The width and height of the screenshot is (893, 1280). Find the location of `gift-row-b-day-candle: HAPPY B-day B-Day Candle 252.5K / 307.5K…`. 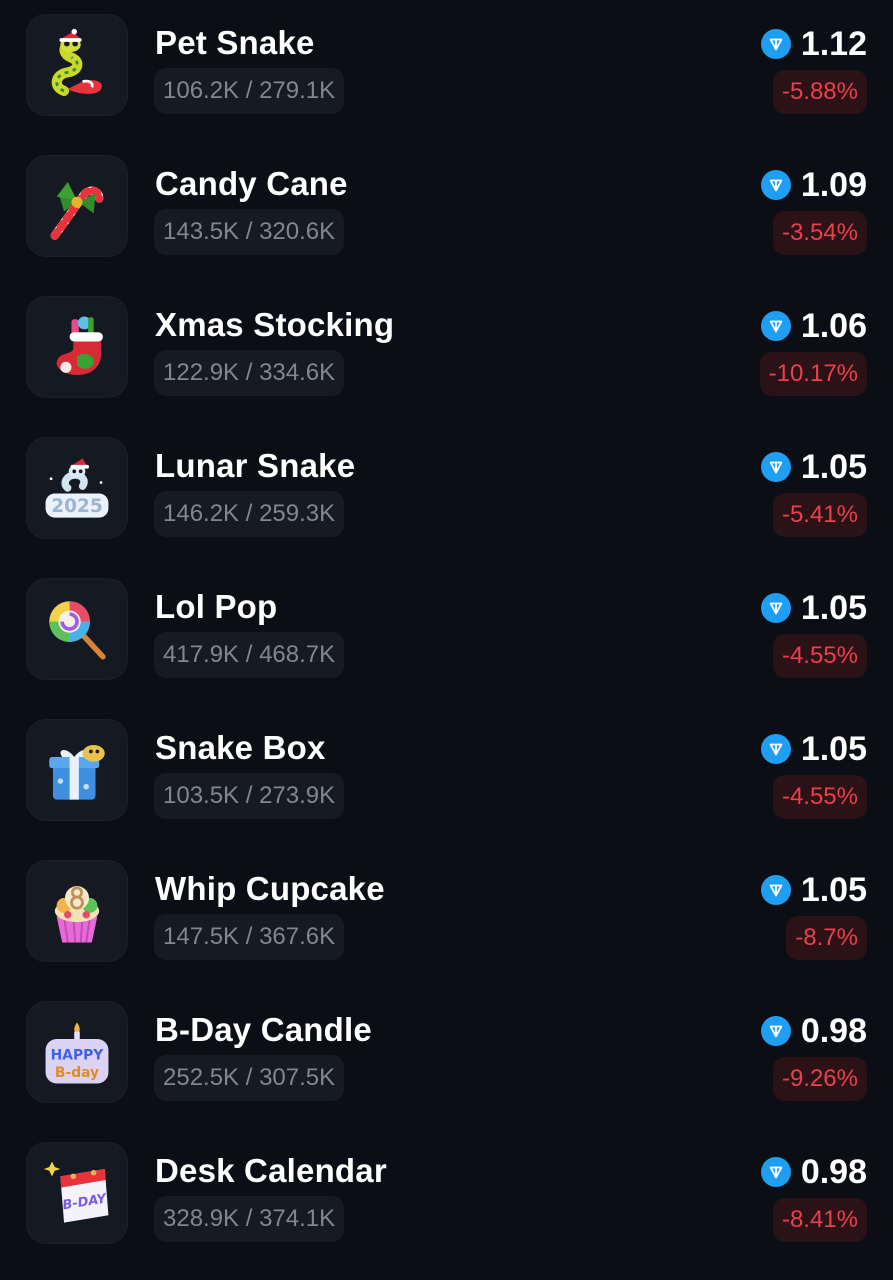

gift-row-b-day-candle: HAPPY B-day B-Day Candle 252.5K / 307.5K… is located at coordinates (446, 1057).